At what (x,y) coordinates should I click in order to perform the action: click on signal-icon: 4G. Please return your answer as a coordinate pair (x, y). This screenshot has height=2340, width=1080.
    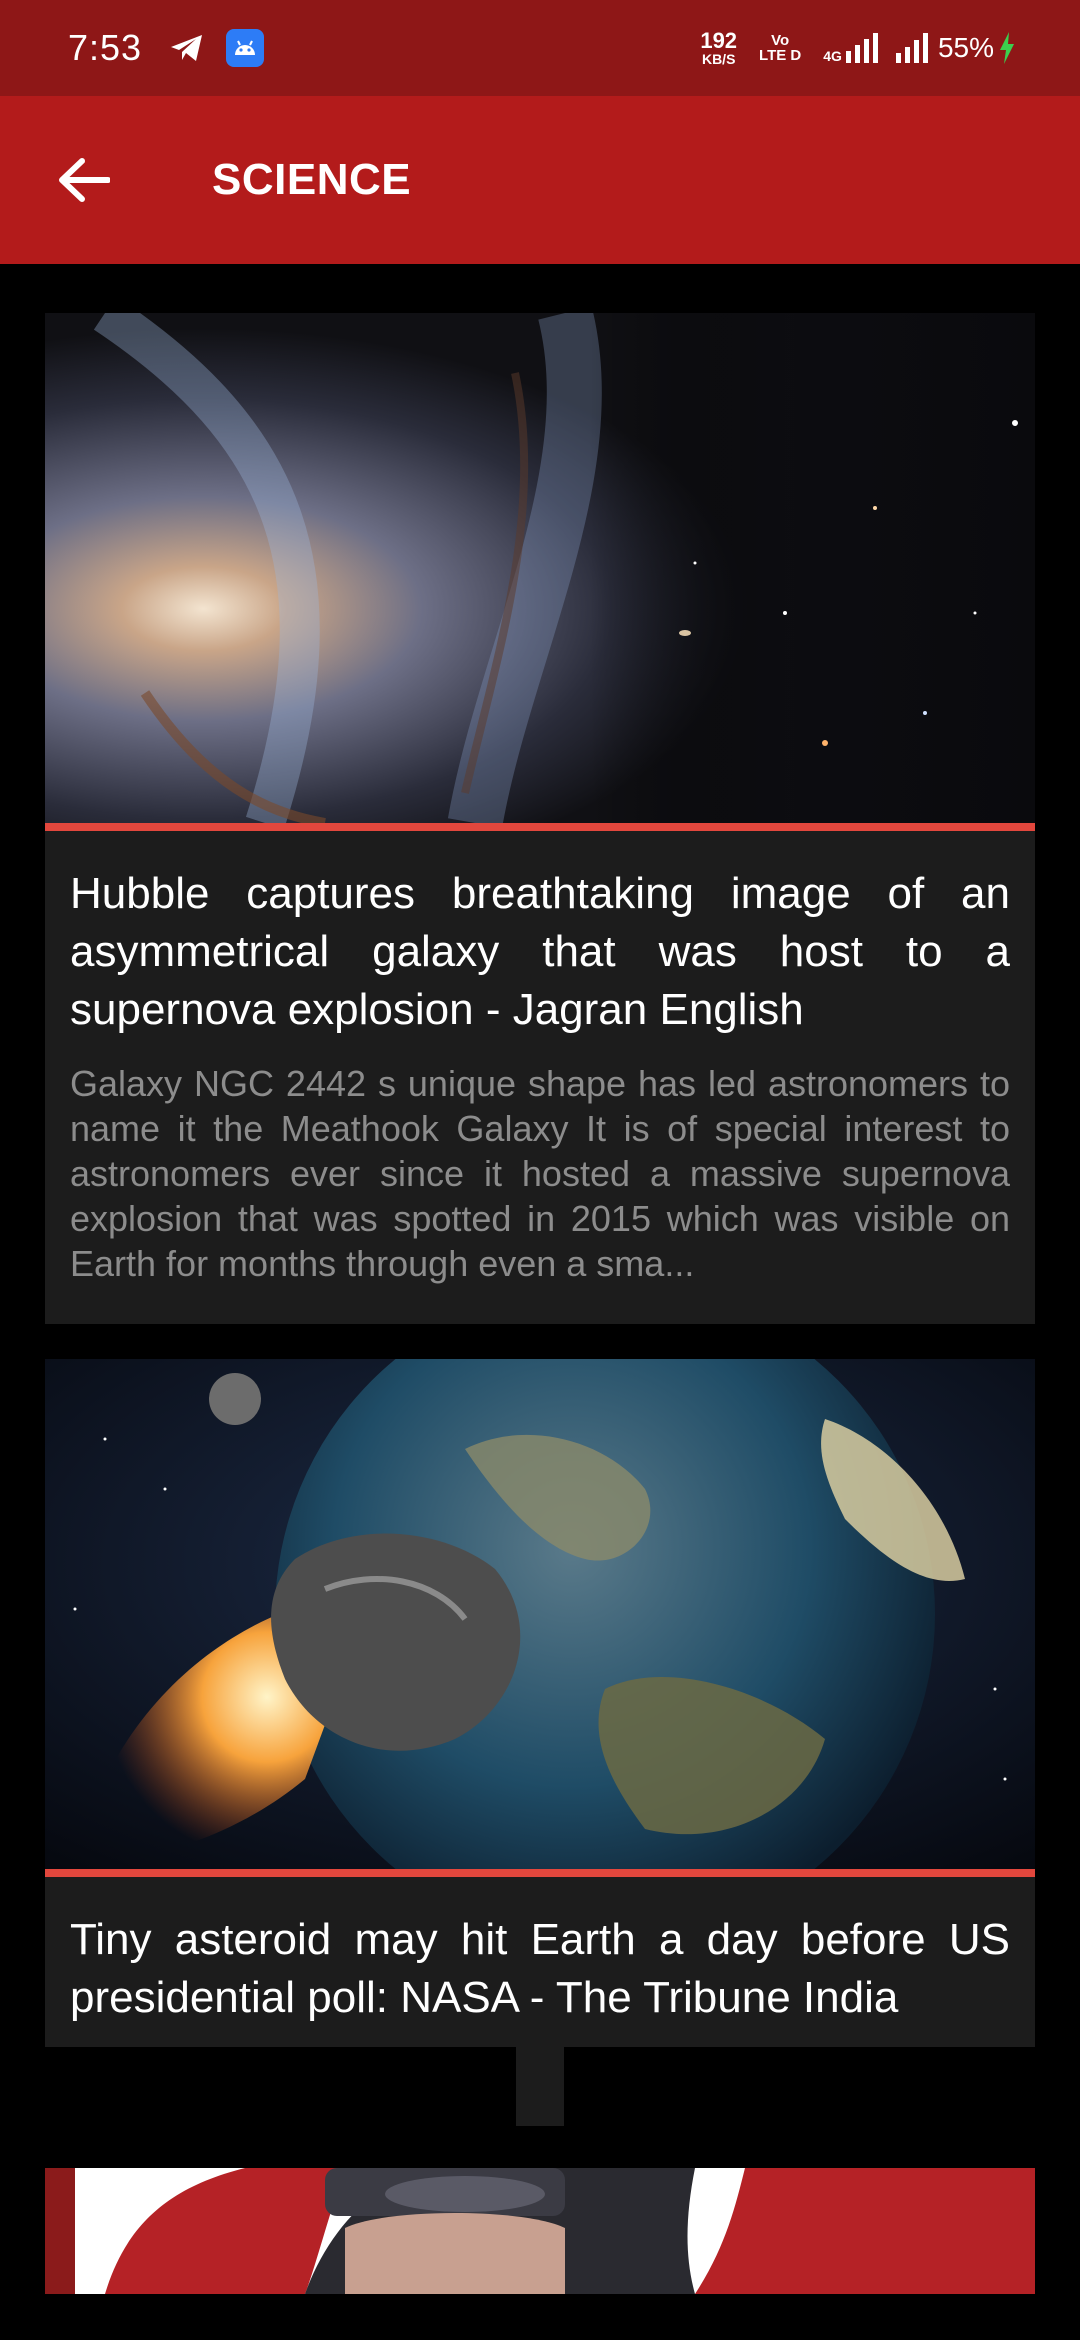
    Looking at the image, I should click on (852, 48).